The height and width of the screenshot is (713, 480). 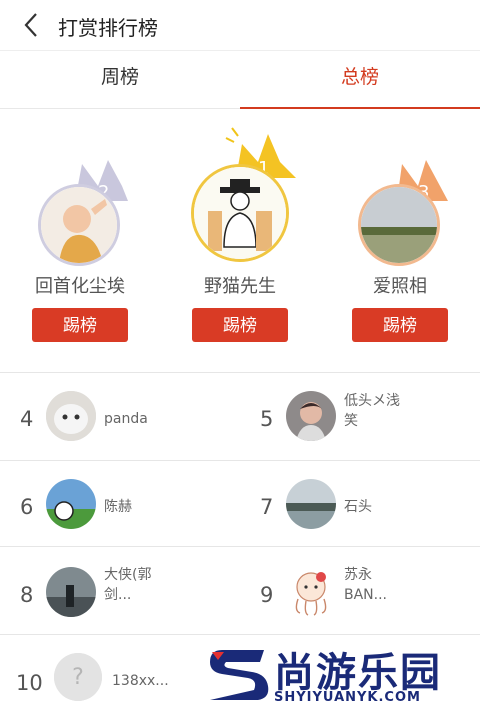 I want to click on avatar: ?, so click(x=78, y=677).